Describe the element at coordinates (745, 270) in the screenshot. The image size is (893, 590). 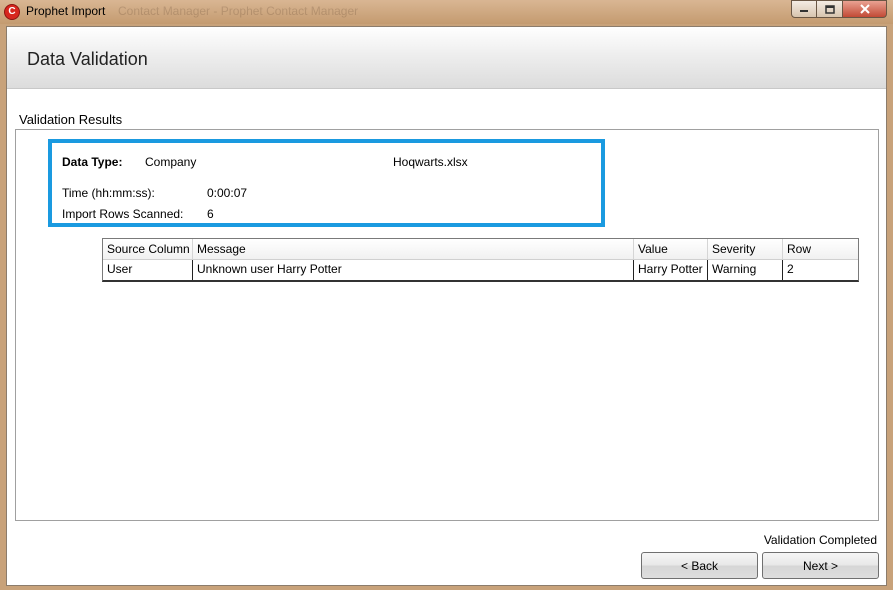
I see `cell-severity: Warning` at that location.